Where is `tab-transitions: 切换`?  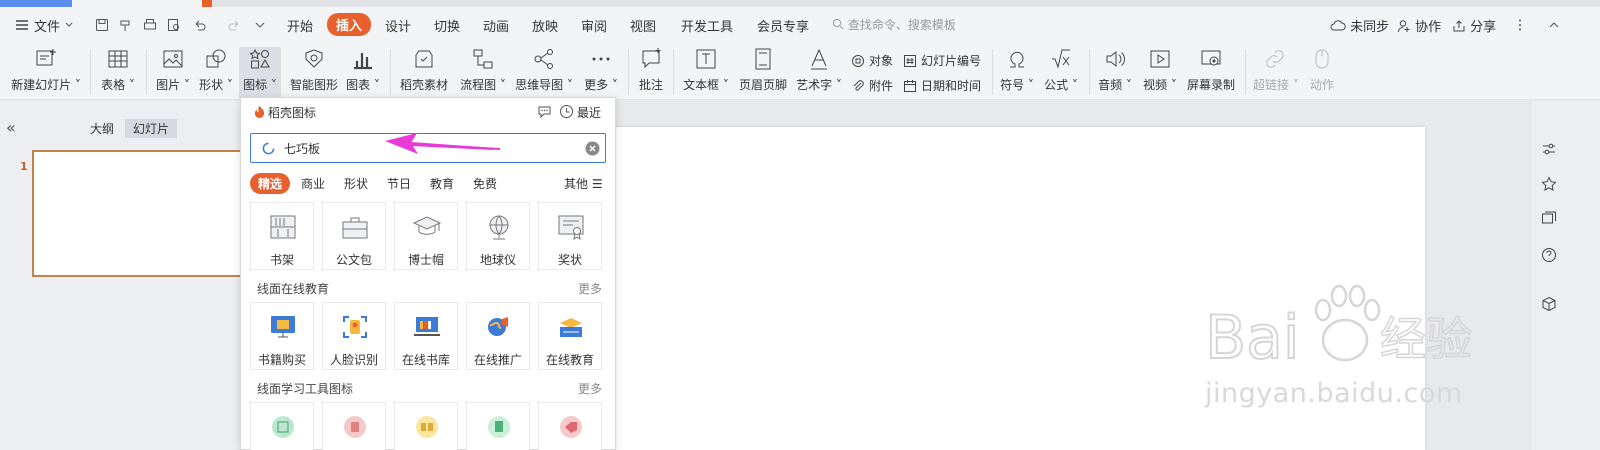 tab-transitions: 切换 is located at coordinates (447, 25).